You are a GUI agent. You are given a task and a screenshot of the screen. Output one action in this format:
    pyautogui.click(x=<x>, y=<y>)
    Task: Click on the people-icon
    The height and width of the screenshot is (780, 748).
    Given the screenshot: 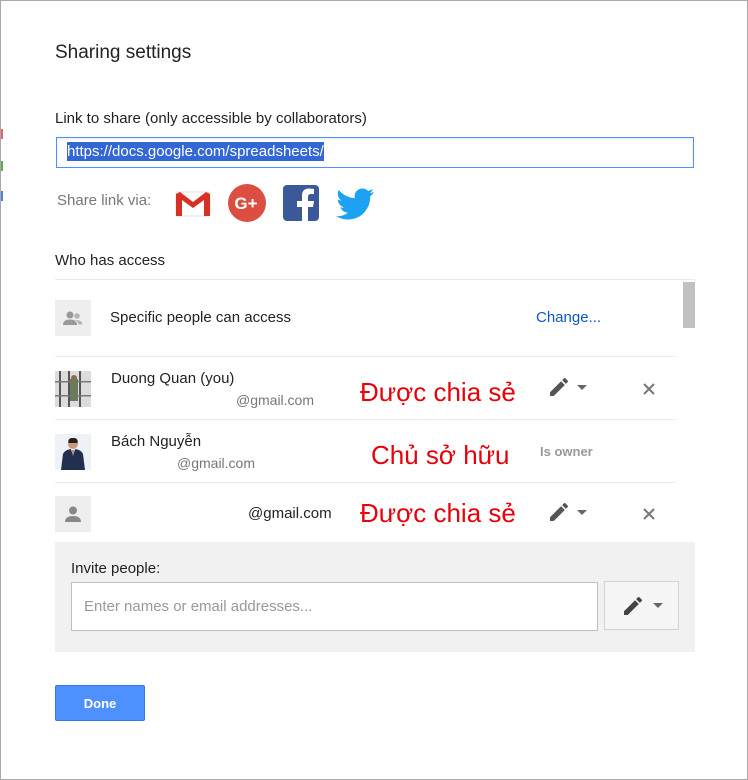 What is the action you would take?
    pyautogui.click(x=73, y=318)
    